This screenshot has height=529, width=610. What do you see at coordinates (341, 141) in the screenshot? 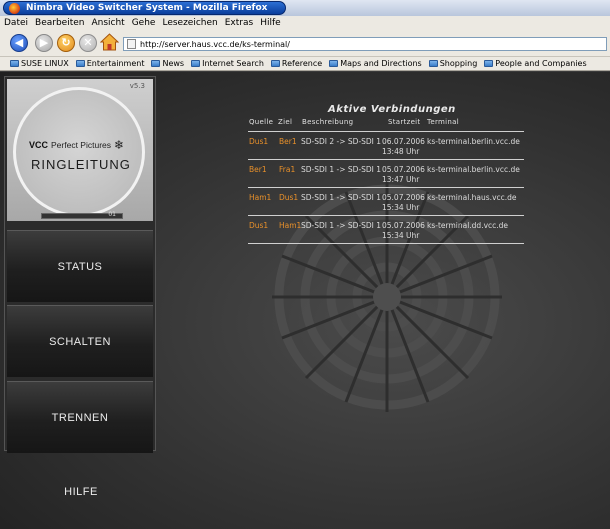
I see `cell-description: SD-SDI 2 -> SD-SDI 1` at bounding box center [341, 141].